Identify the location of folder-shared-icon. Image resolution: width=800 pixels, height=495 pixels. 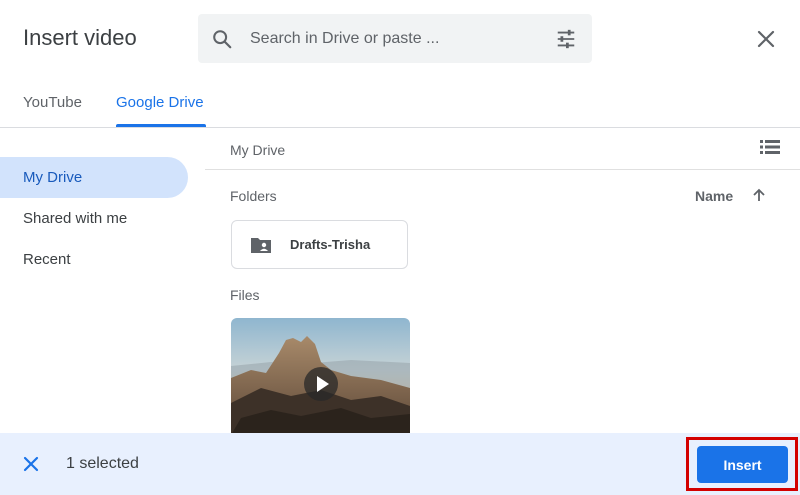
(261, 245).